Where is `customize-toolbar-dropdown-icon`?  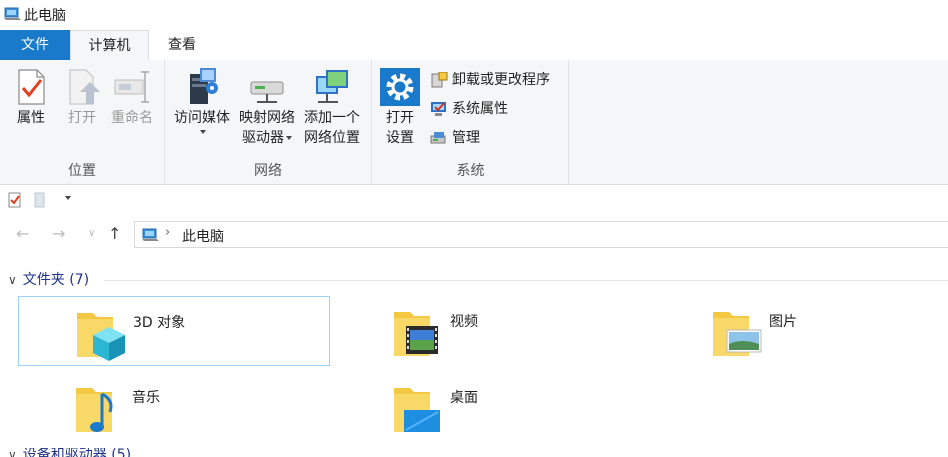
customize-toolbar-dropdown-icon is located at coordinates (68, 198).